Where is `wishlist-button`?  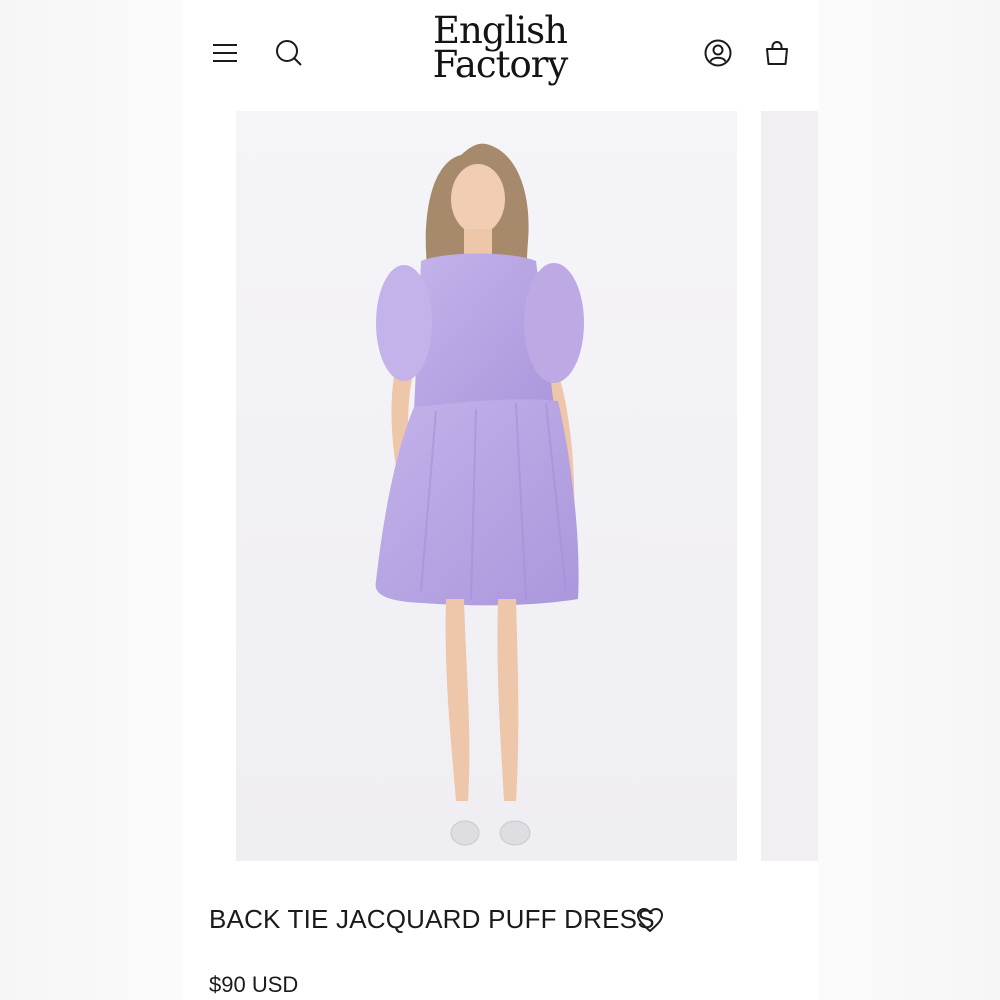
wishlist-button is located at coordinates (650, 920).